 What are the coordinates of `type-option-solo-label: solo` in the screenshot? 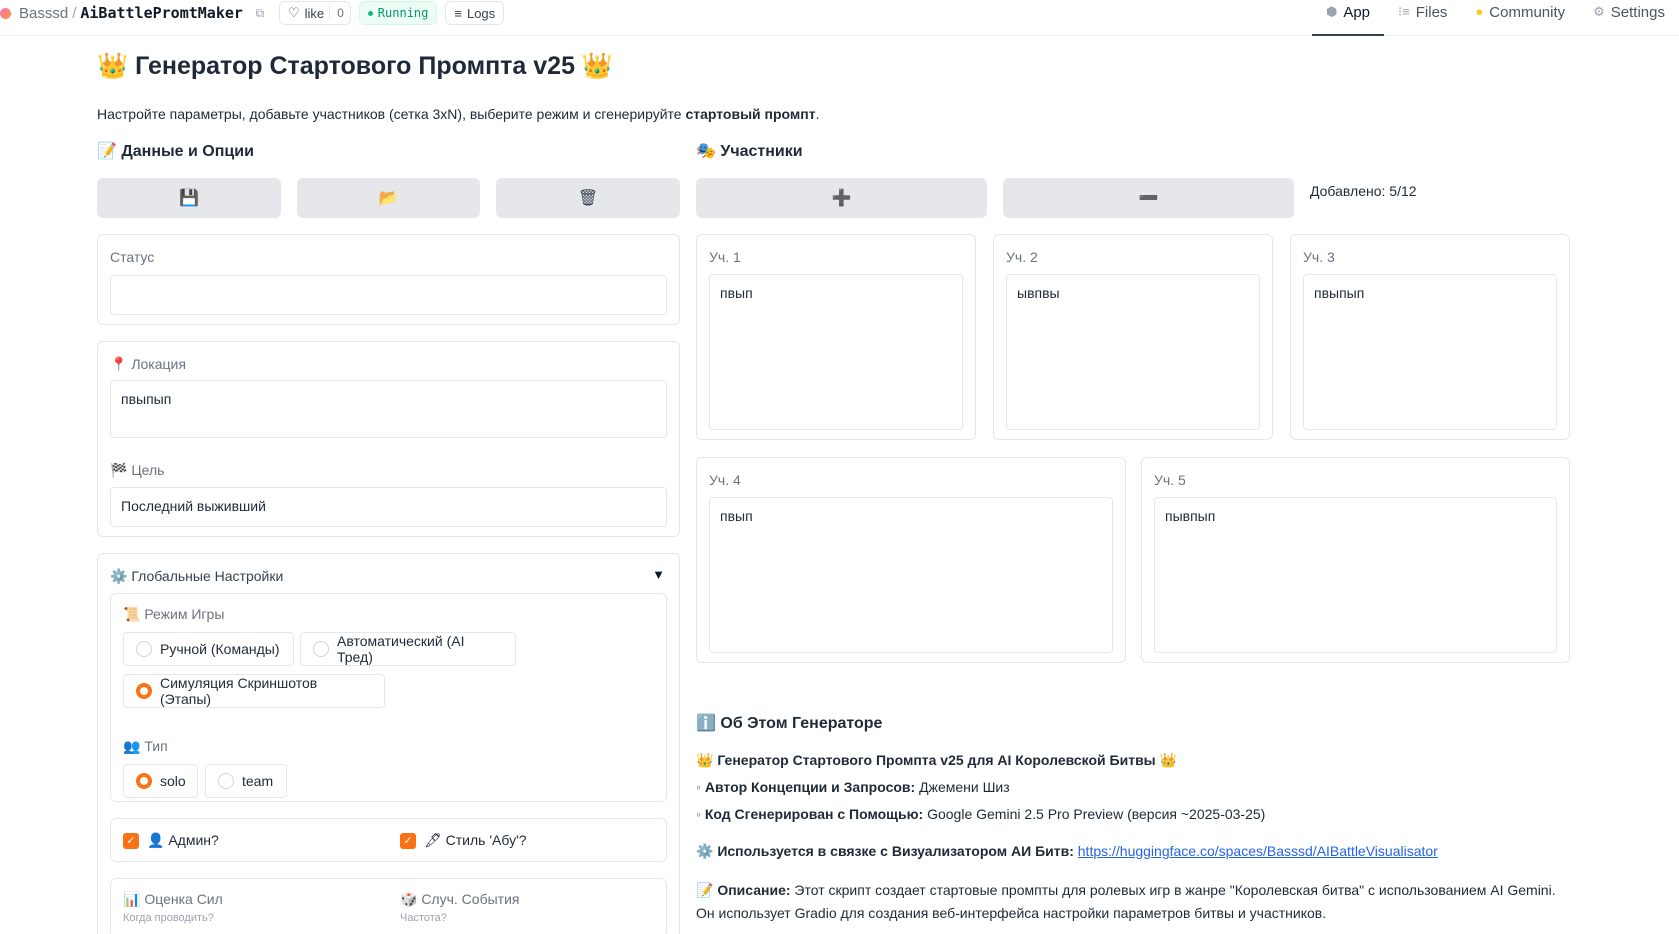 It's located at (173, 781).